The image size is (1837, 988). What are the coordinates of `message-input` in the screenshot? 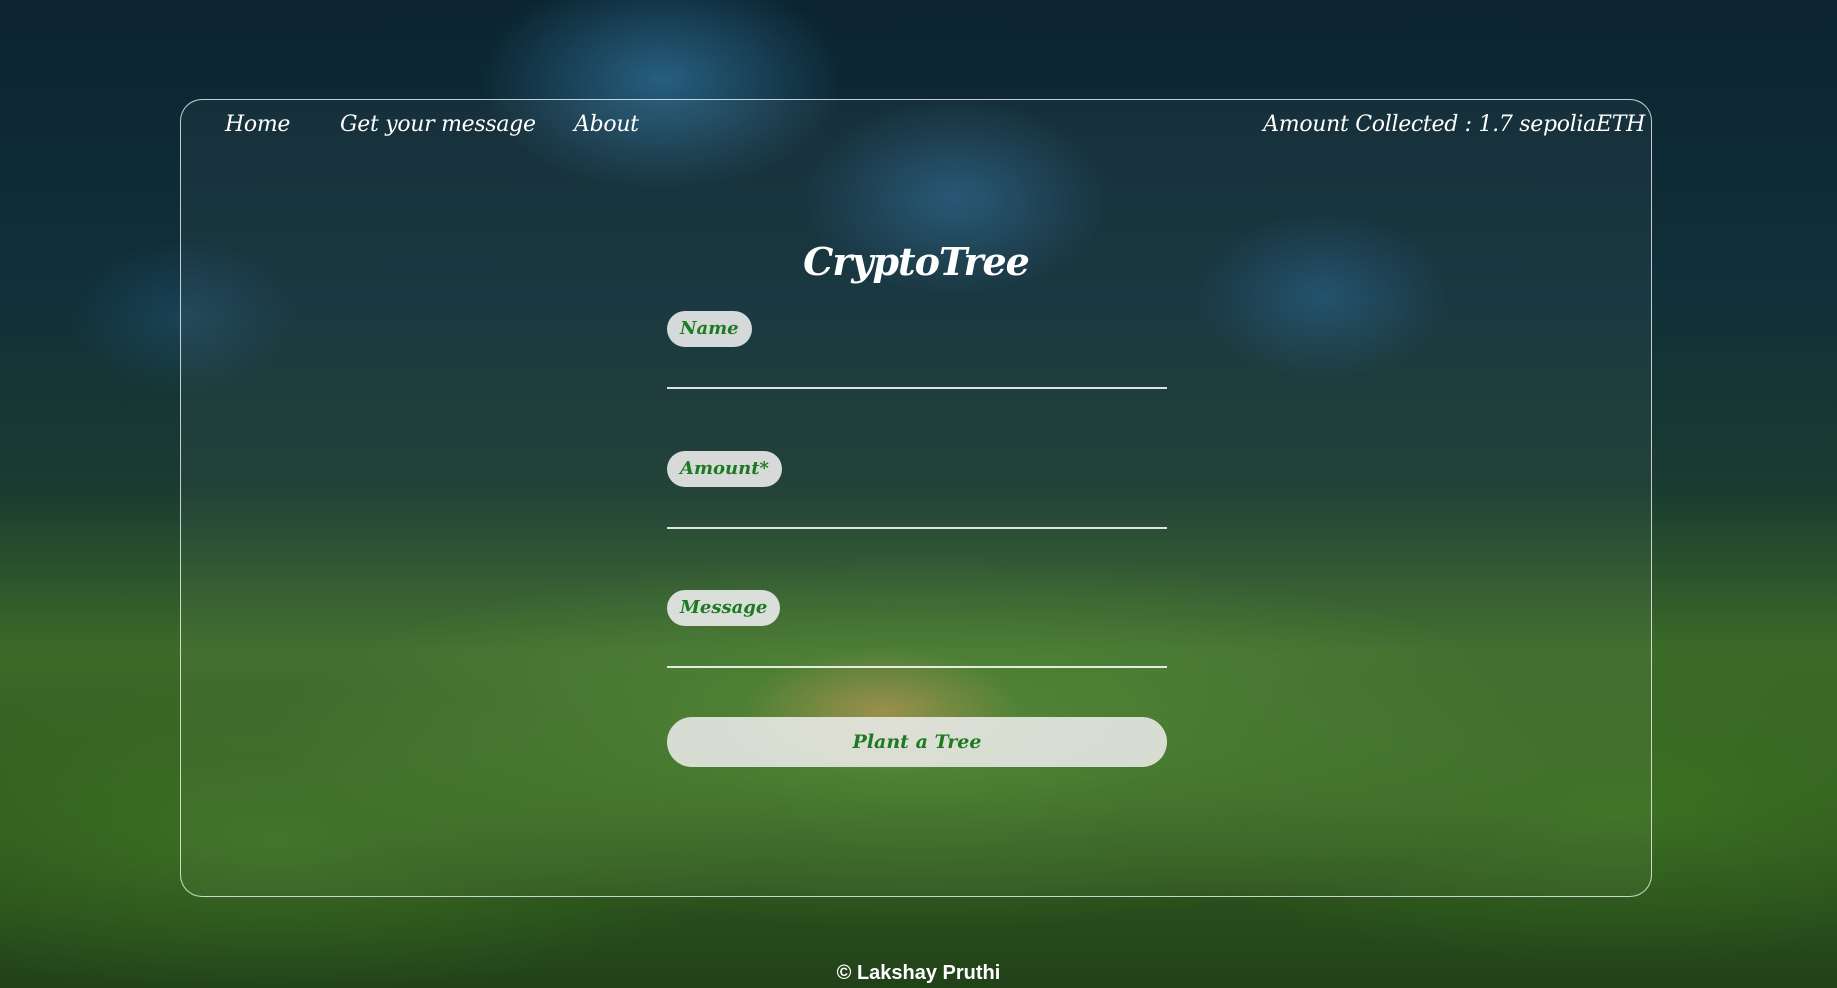 It's located at (917, 651).